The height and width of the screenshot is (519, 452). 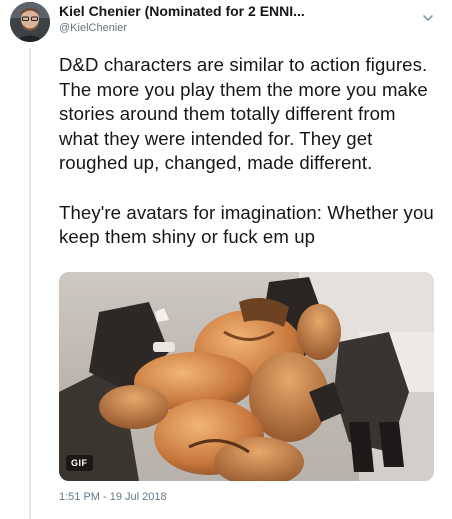 I want to click on author-handle: @KielChenier, so click(x=93, y=28).